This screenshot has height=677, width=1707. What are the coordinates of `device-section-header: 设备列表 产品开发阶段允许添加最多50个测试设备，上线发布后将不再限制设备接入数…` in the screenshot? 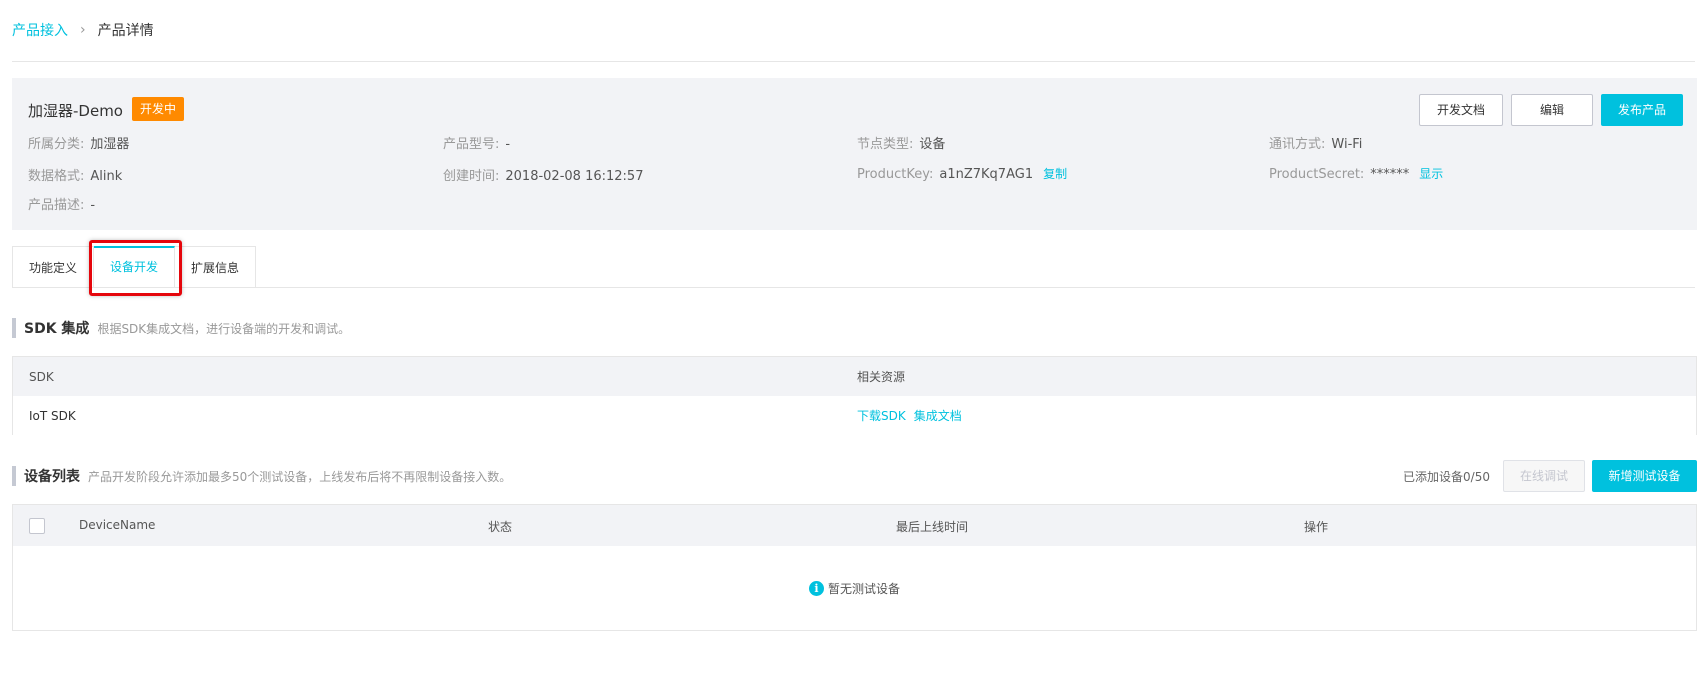 It's located at (261, 476).